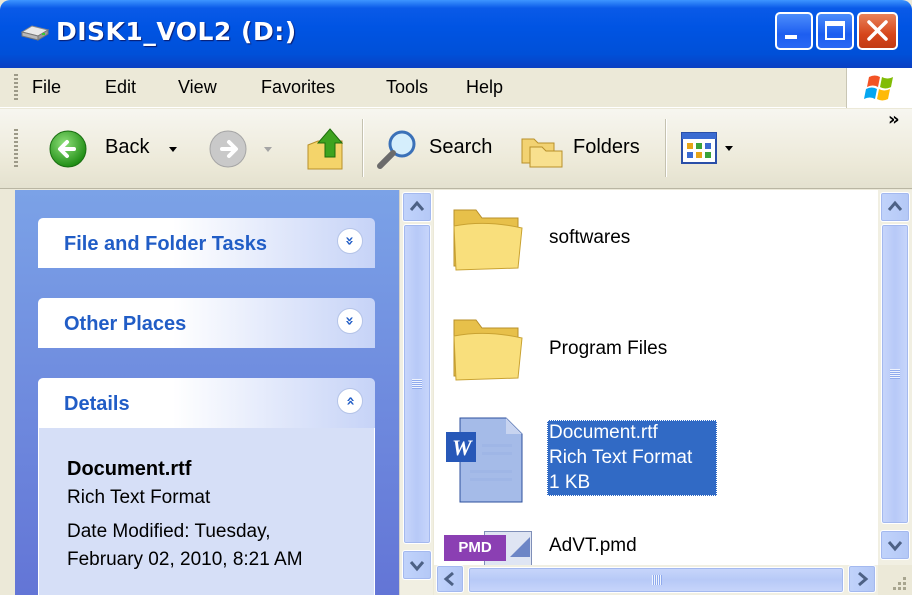 This screenshot has width=912, height=595. What do you see at coordinates (68, 149) in the screenshot?
I see `back-arrow-icon` at bounding box center [68, 149].